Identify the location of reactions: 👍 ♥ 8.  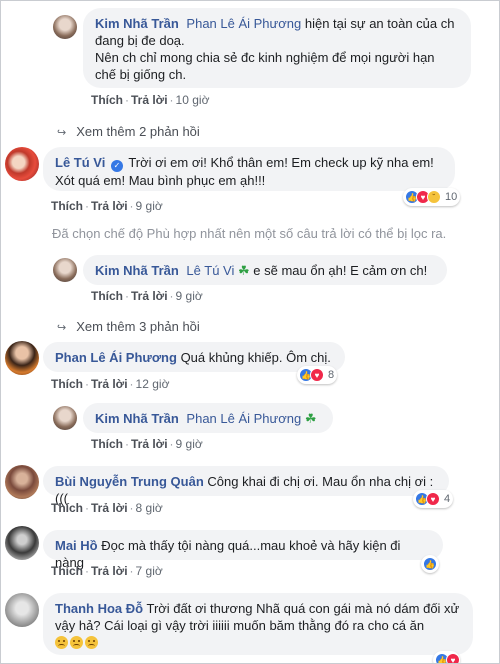
(317, 375).